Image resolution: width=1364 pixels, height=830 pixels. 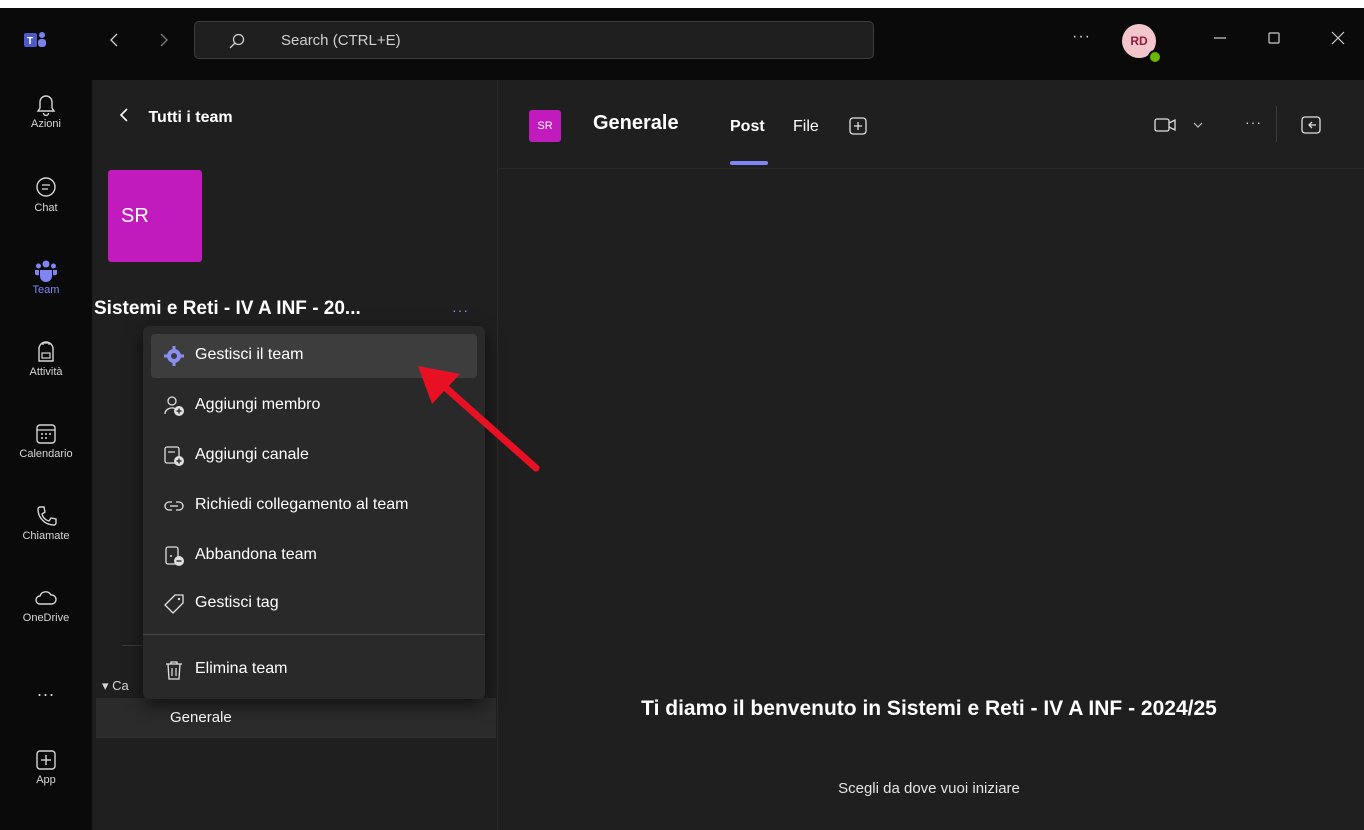 I want to click on tab-file: File, so click(x=806, y=127).